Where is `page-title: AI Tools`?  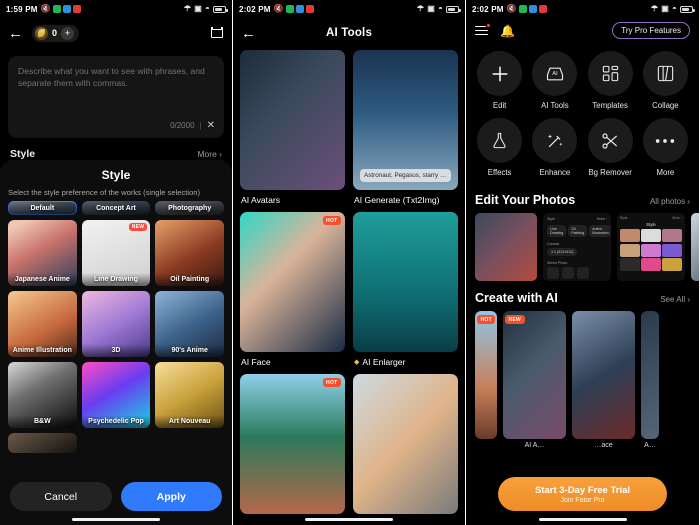
page-title: AI Tools is located at coordinates (349, 33).